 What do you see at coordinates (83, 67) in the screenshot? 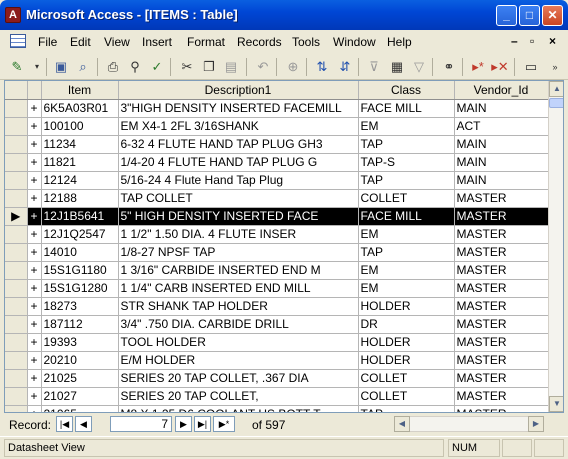
I see `file-search-icon: ⌕` at bounding box center [83, 67].